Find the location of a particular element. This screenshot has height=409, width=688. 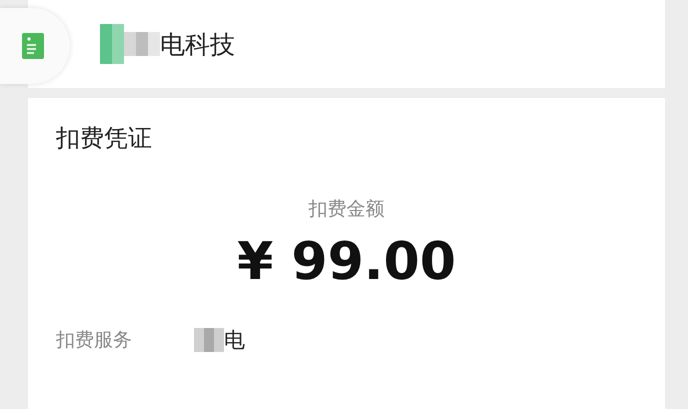

receipt-title: 扣费凭证 is located at coordinates (104, 138).